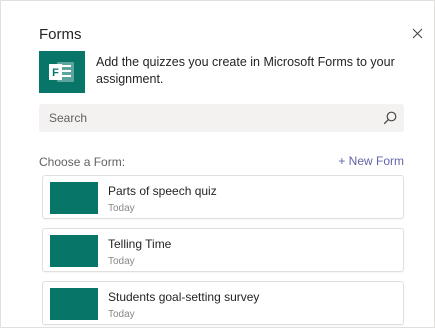 The height and width of the screenshot is (328, 435). Describe the element at coordinates (82, 162) in the screenshot. I see `choose-form-label: Choose a Form:` at that location.